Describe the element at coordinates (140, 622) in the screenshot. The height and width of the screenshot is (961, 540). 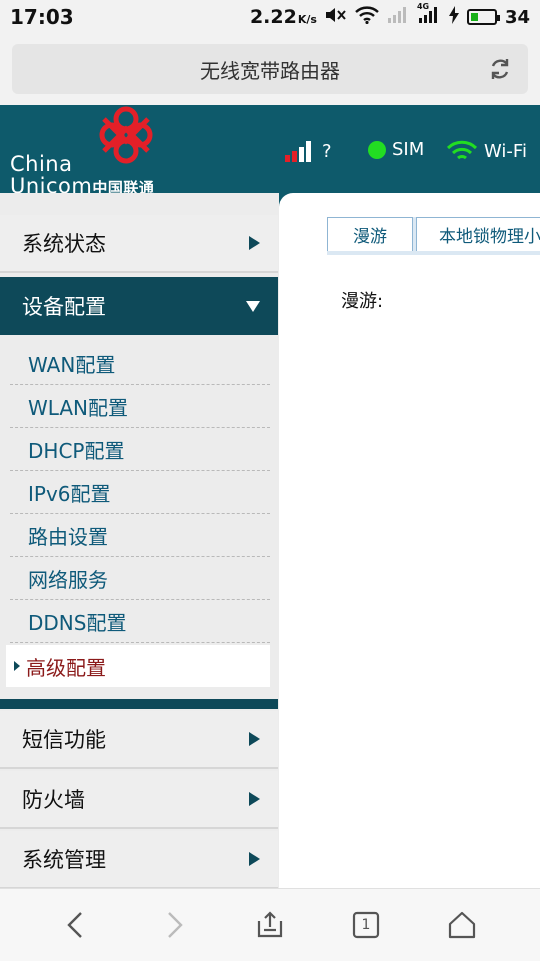
I see `submenu-ddns: DDNS配置` at that location.